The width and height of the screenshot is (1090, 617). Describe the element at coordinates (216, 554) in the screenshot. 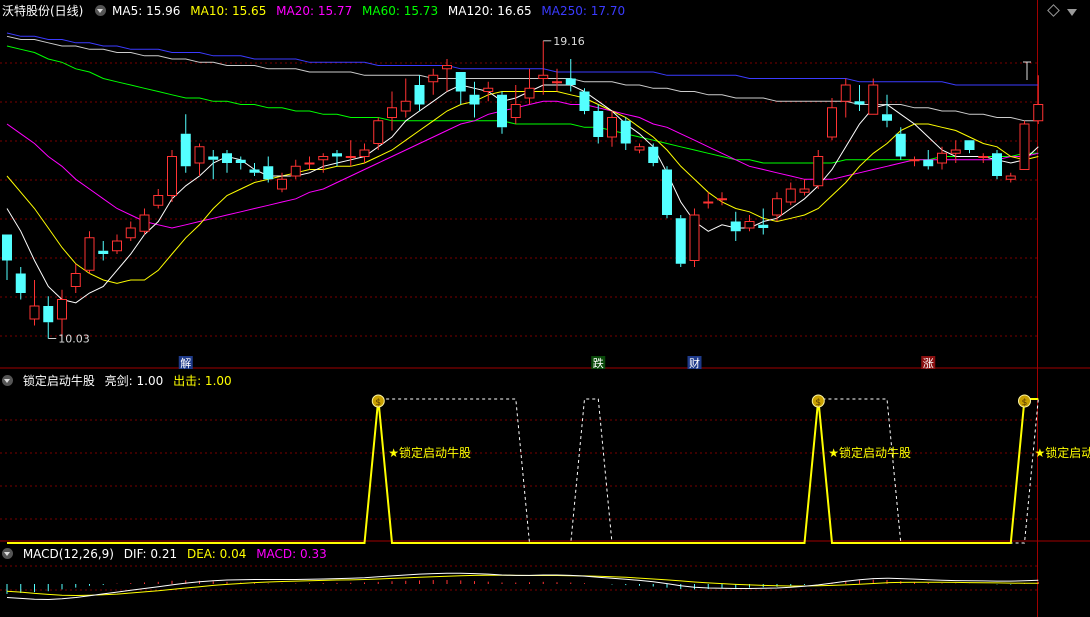

I see `macd-dea-label: DEA: 0.04` at that location.